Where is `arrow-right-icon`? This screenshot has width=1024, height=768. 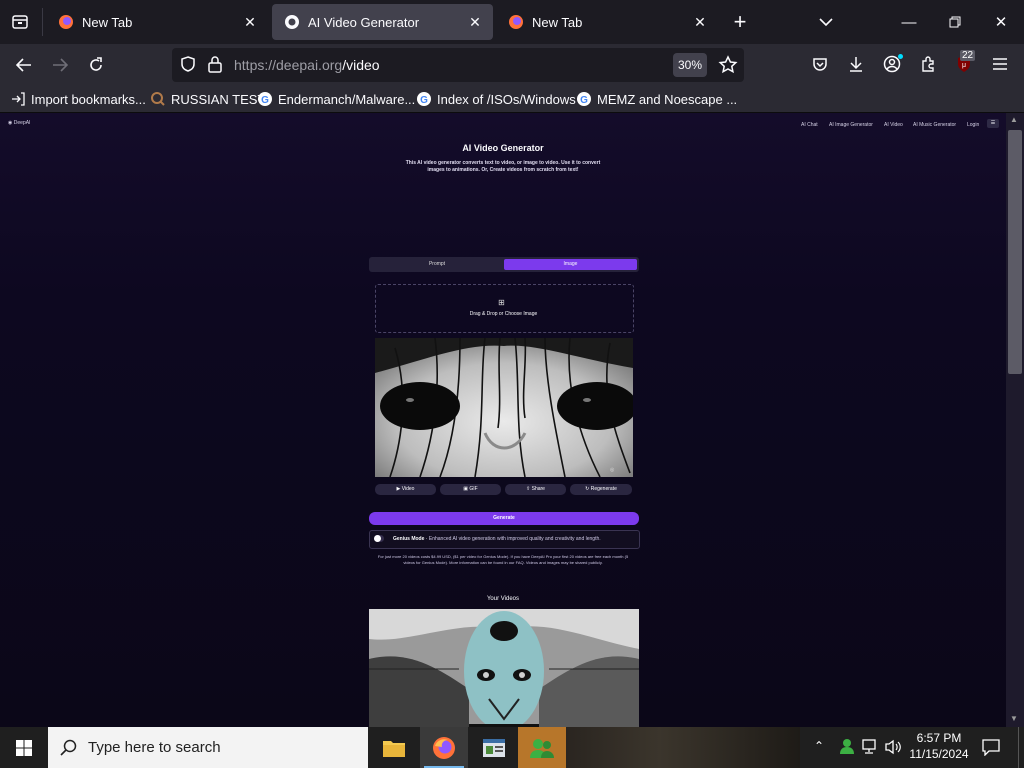 arrow-right-icon is located at coordinates (60, 65).